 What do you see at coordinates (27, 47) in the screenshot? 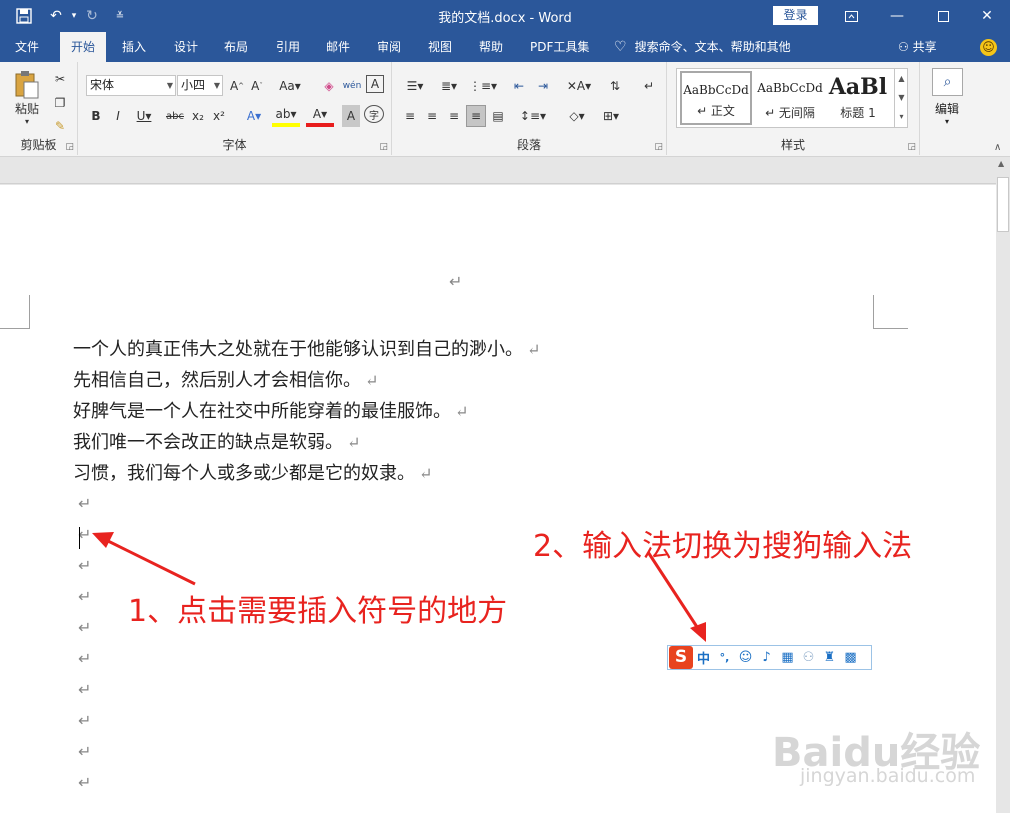
I see `tab-file: 文件` at bounding box center [27, 47].